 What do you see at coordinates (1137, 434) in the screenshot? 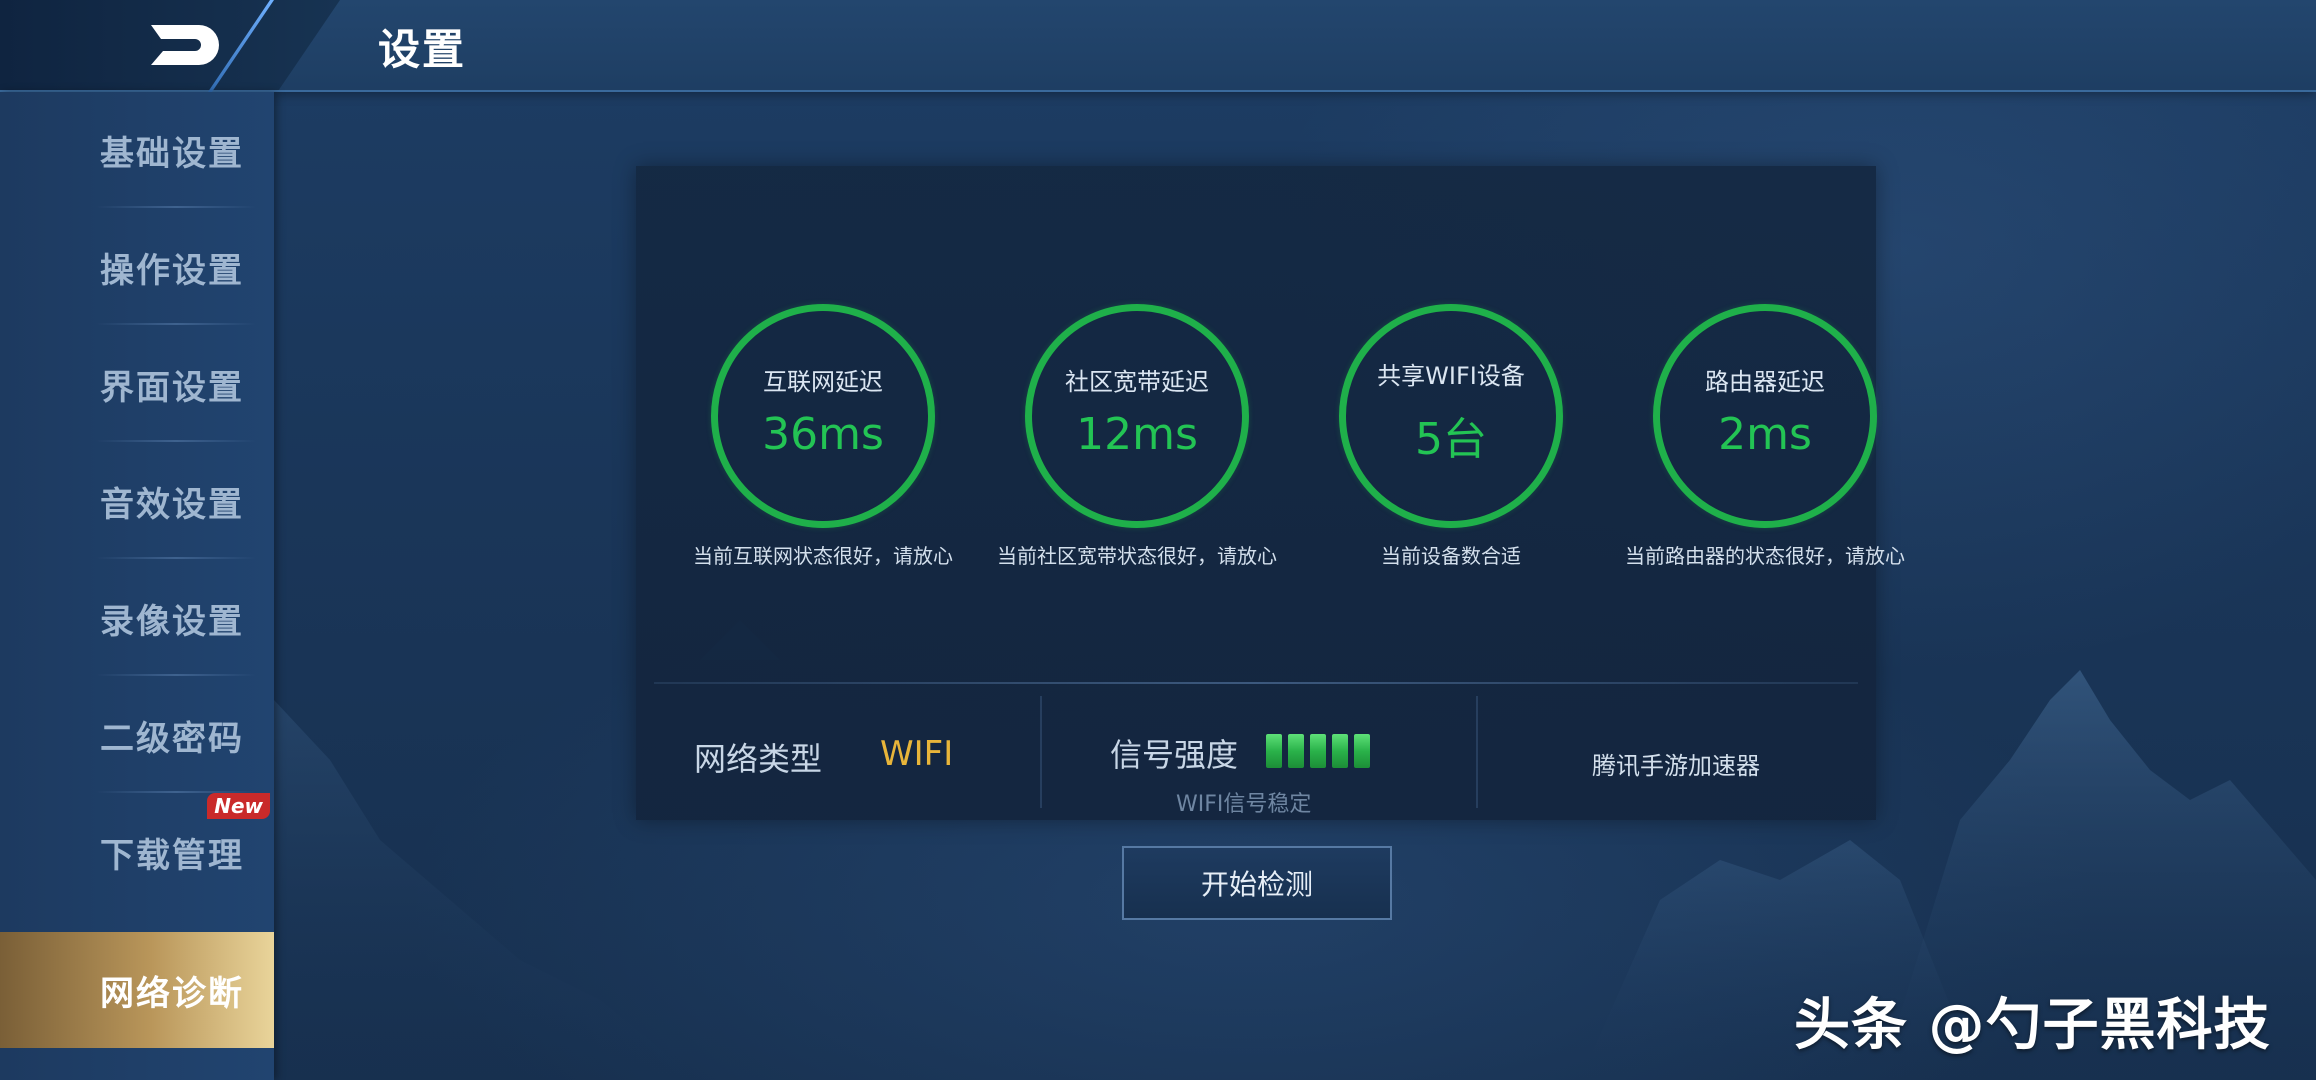
I see `metric-value: 12ms` at bounding box center [1137, 434].